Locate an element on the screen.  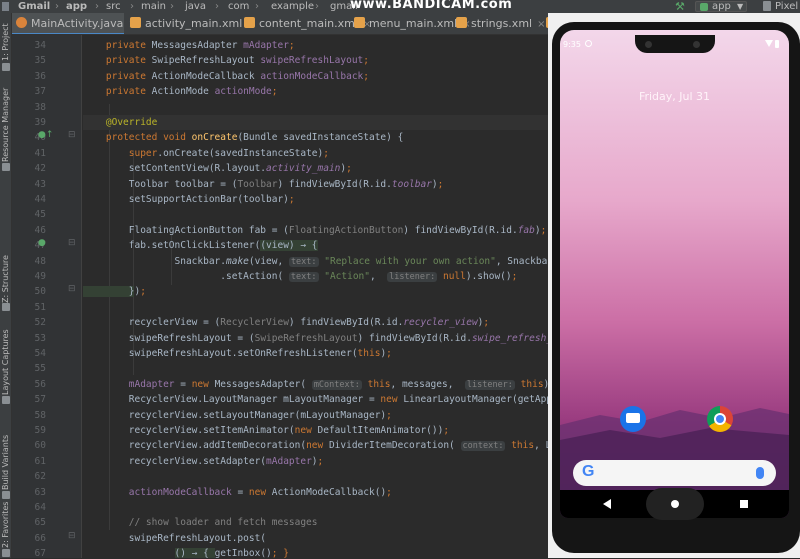
code-line: fab.setOnClickListener((view) → { is located at coordinates (316, 245).